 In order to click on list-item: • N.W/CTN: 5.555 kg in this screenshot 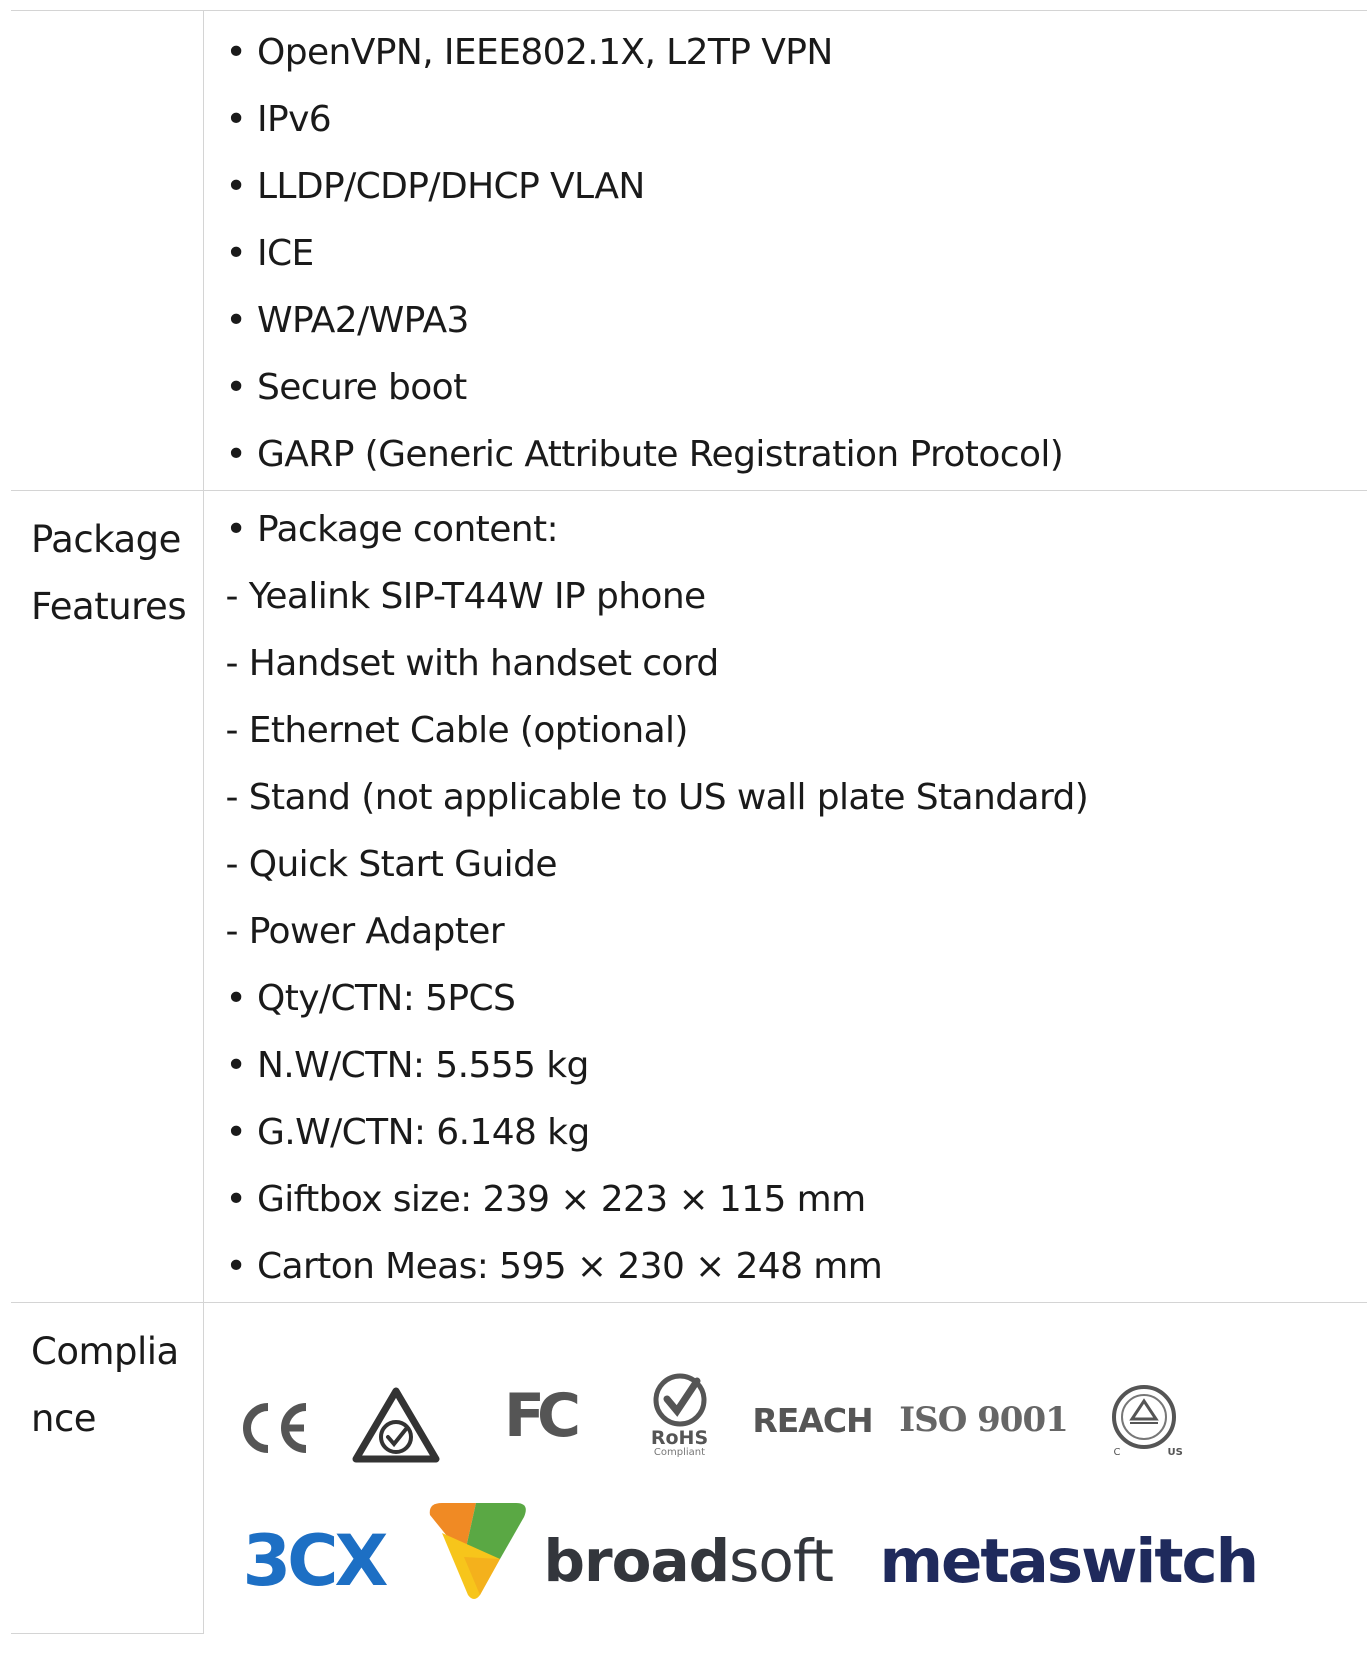, I will do `click(407, 1065)`.